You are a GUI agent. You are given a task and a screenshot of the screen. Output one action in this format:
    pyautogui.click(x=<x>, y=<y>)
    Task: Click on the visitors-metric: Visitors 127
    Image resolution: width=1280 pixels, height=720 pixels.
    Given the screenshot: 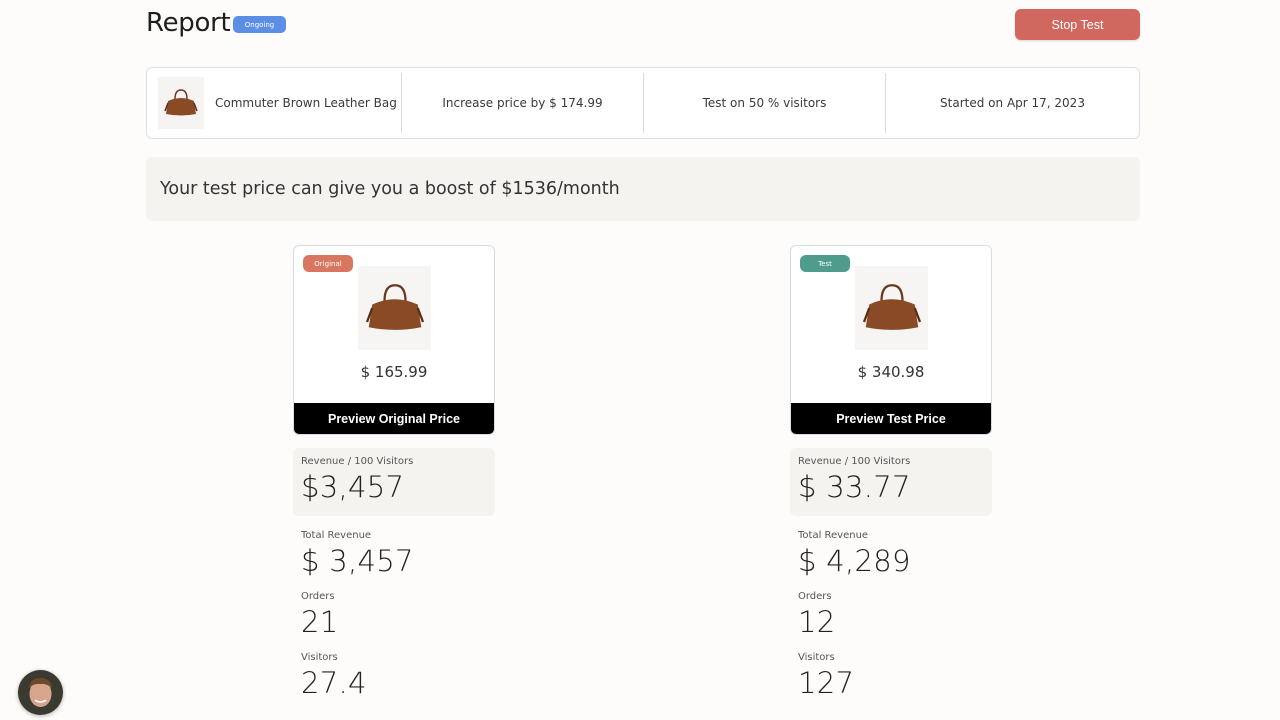 What is the action you would take?
    pyautogui.click(x=891, y=676)
    